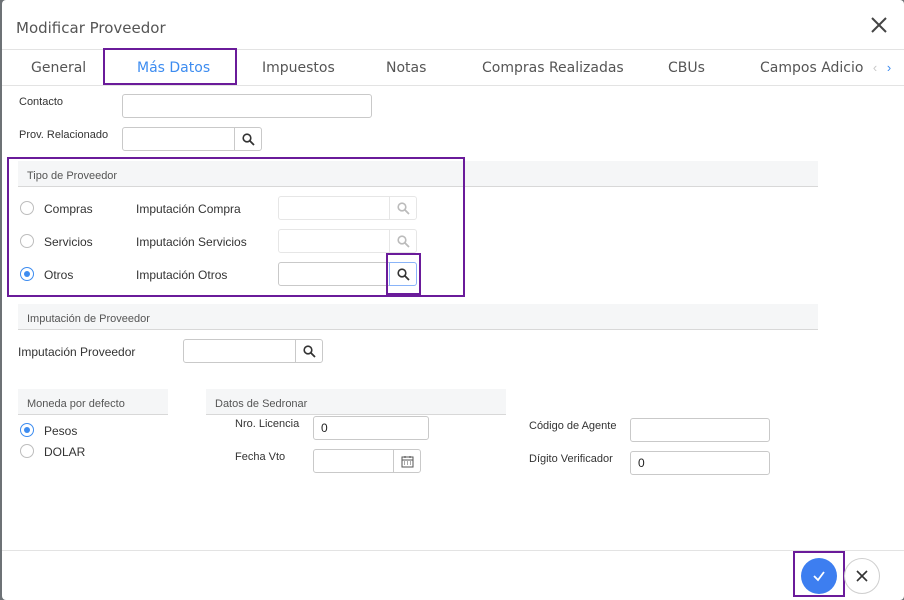  Describe the element at coordinates (686, 68) in the screenshot. I see `tab-cbus: CBUs` at that location.